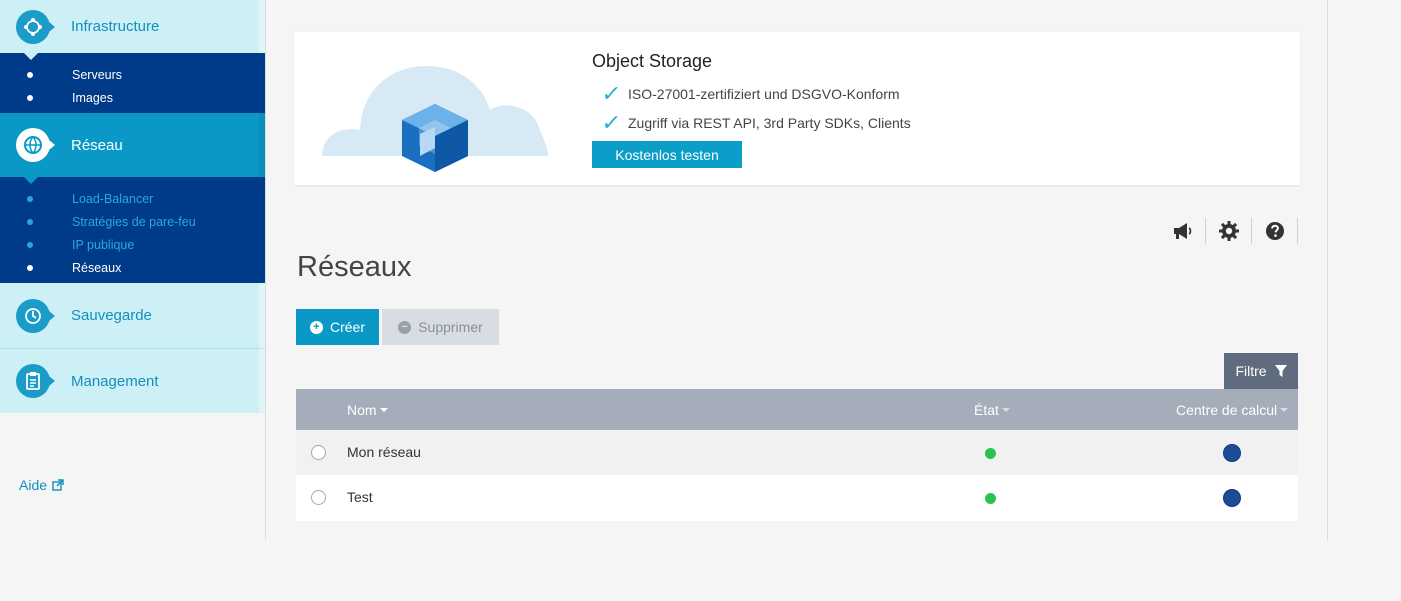  Describe the element at coordinates (347, 327) in the screenshot. I see `create-label: Créer` at that location.